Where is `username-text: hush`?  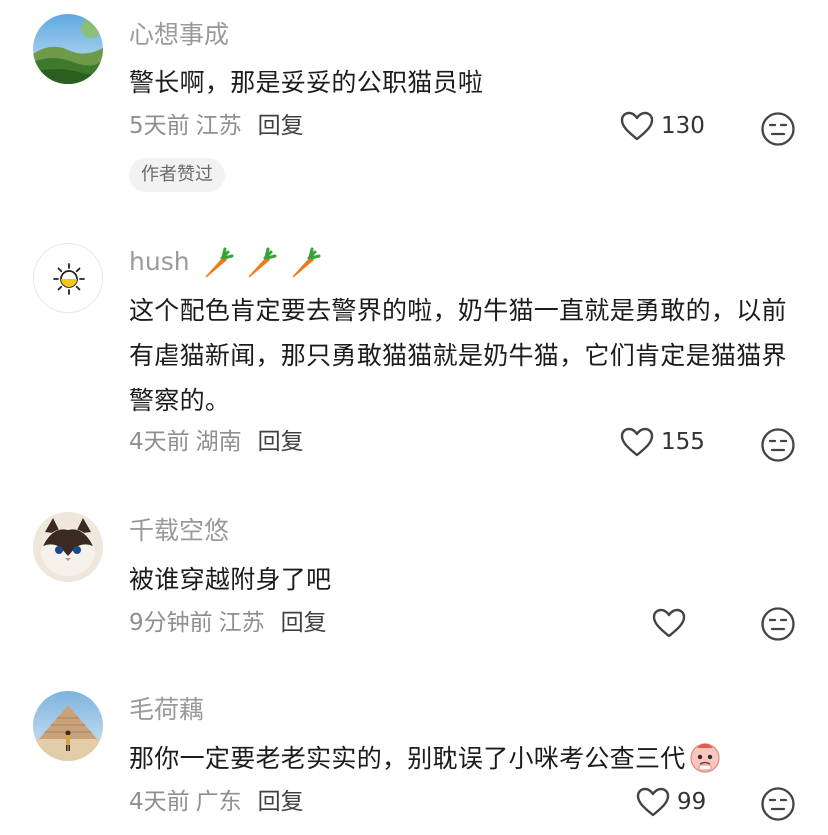
username-text: hush is located at coordinates (159, 261).